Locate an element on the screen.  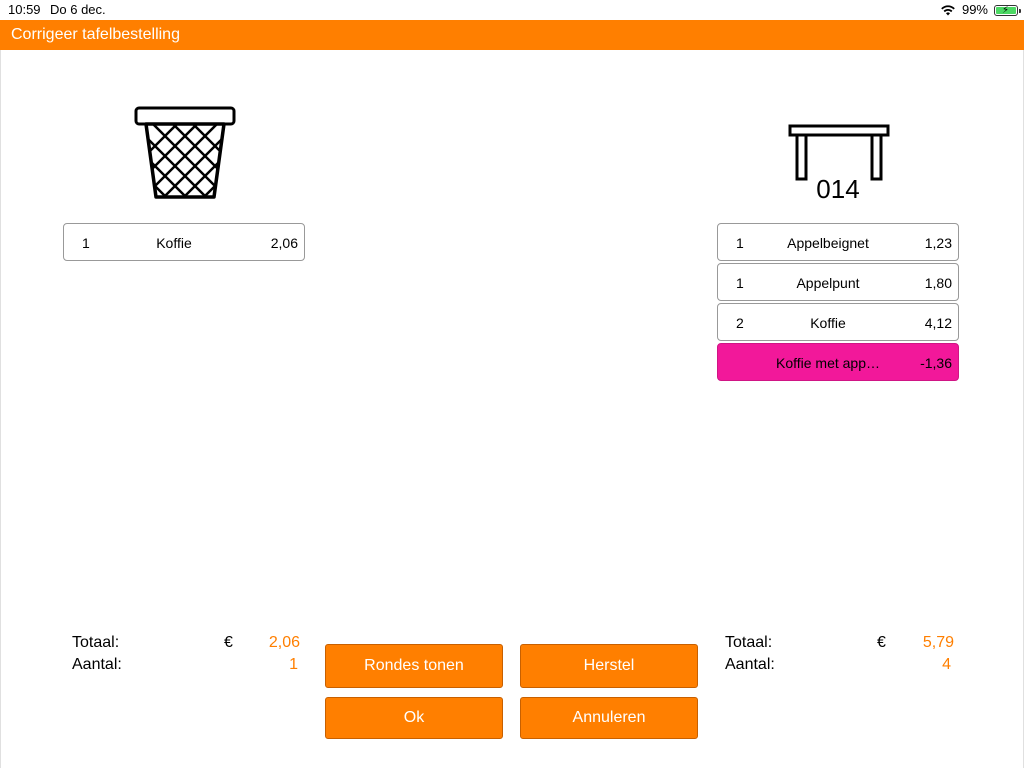
list-item: 1 Appelbeignet 1,23 is located at coordinates (838, 242).